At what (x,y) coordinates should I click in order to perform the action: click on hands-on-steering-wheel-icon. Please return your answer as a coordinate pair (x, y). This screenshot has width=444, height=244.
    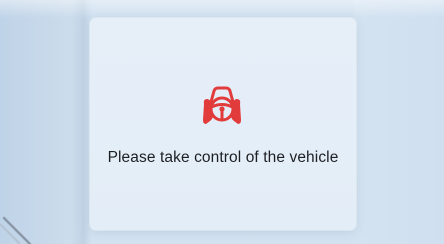
    Looking at the image, I should click on (222, 105).